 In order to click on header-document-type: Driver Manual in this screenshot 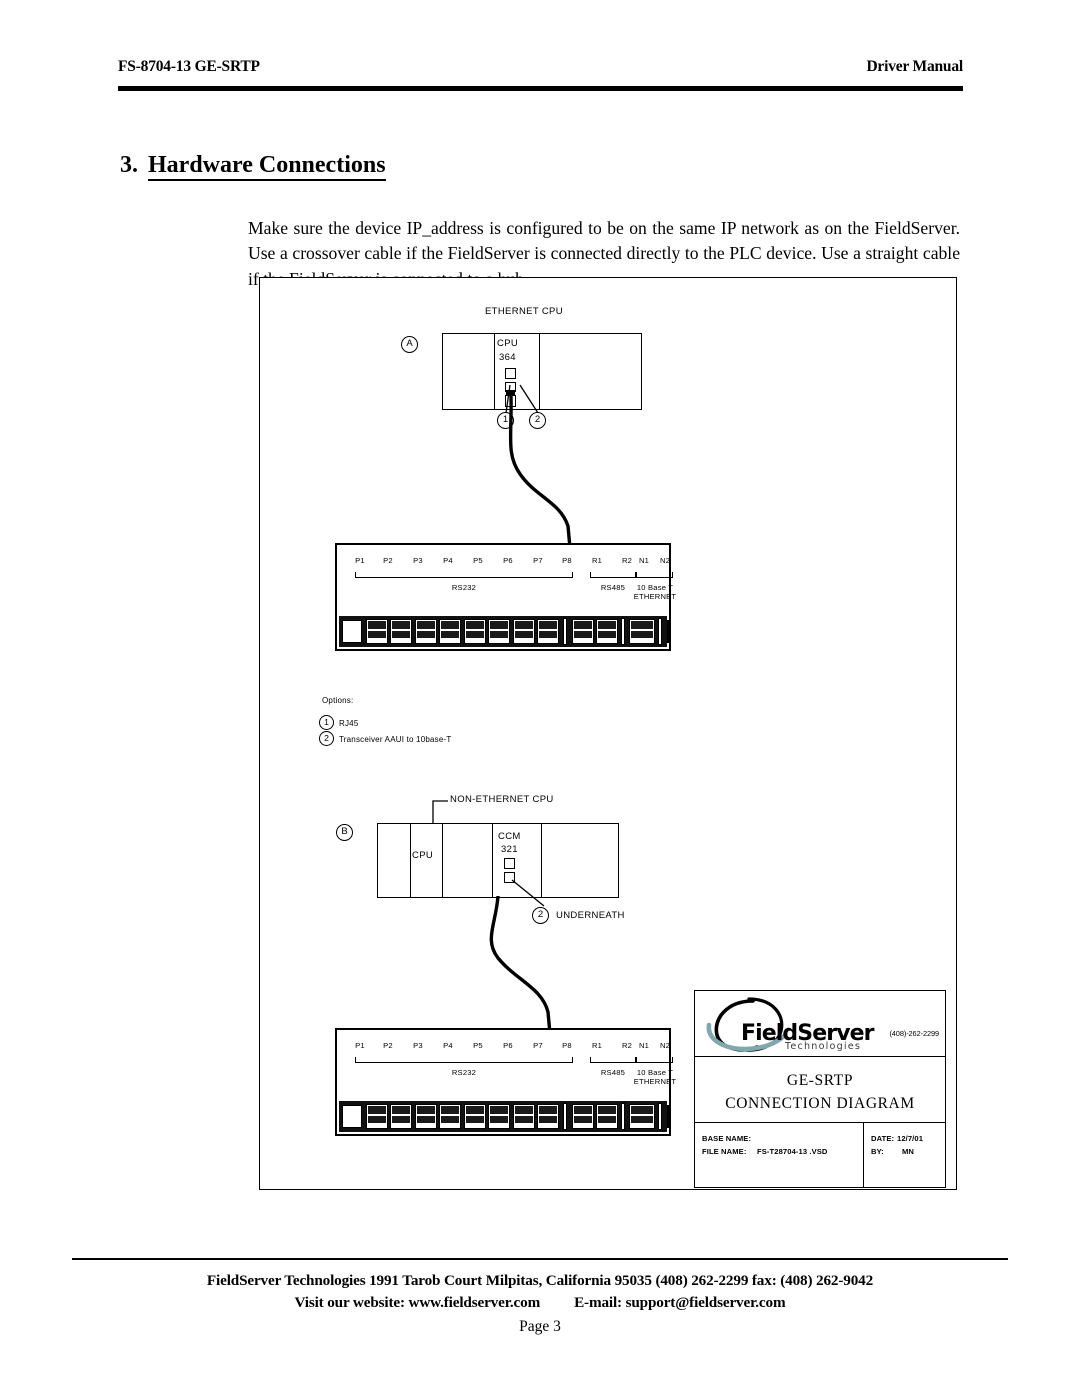, I will do `click(914, 66)`.